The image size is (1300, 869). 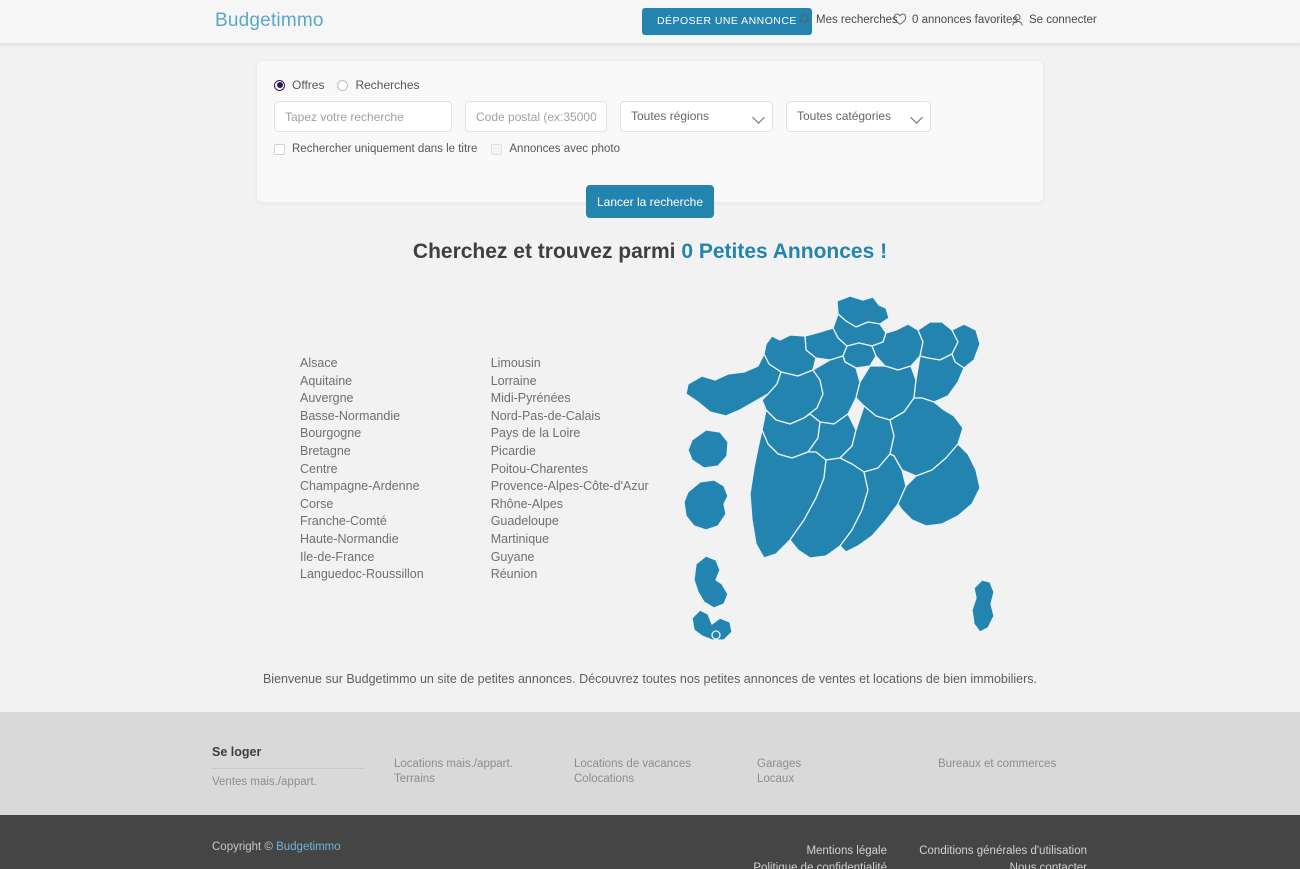 I want to click on search-fields-row: Toutes régions Toutes catégories, so click(x=602, y=116).